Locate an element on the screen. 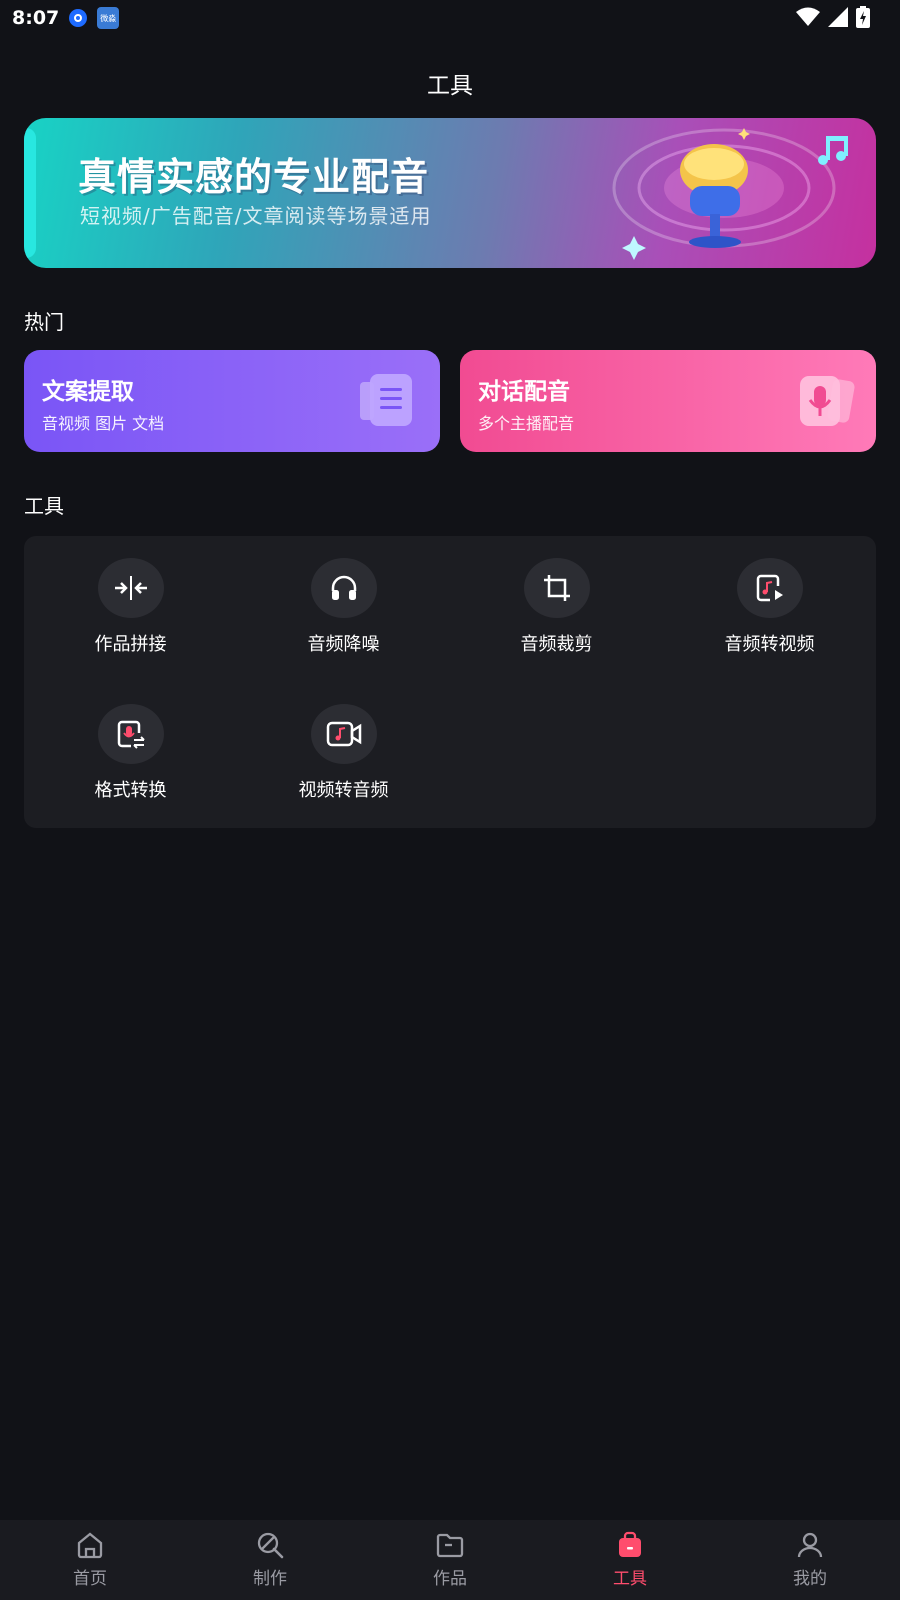  page-title: 工具 is located at coordinates (450, 86).